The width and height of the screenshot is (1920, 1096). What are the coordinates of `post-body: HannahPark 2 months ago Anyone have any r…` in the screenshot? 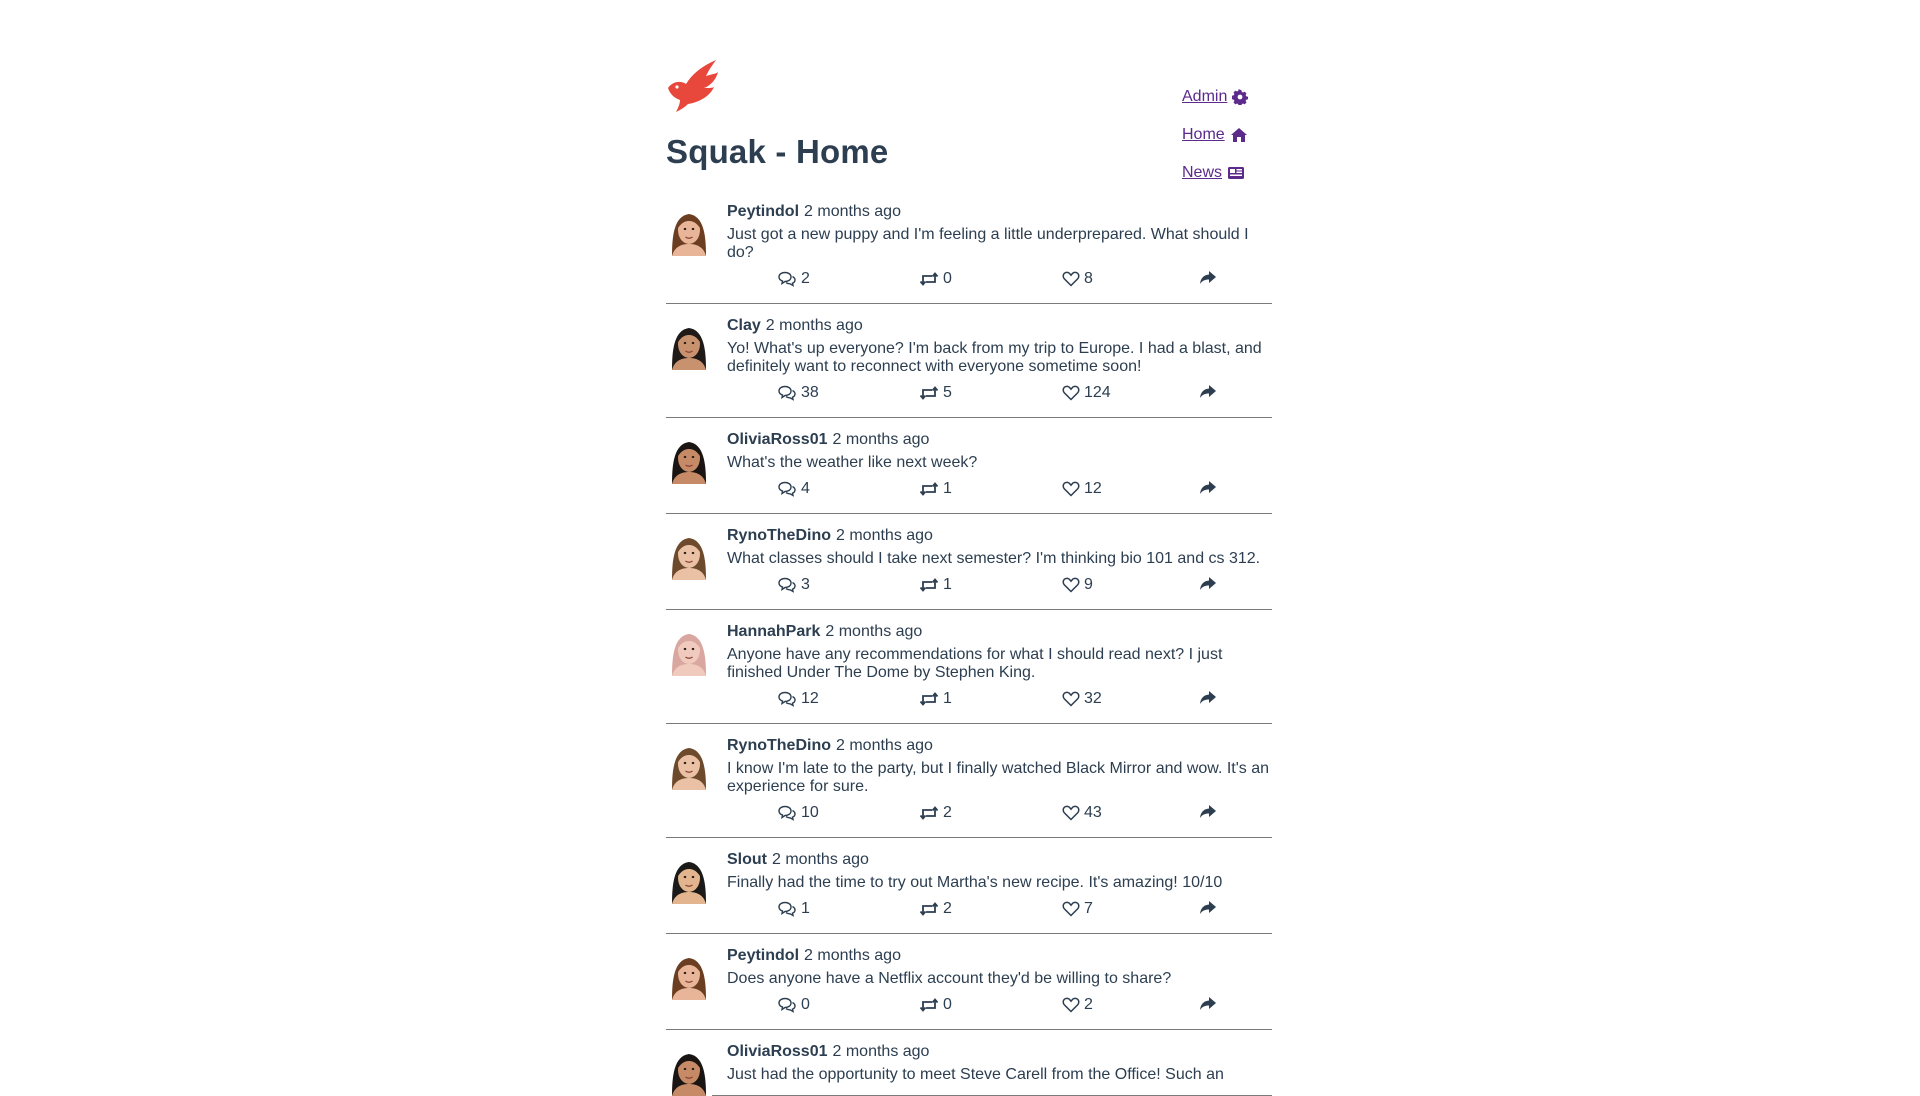 It's located at (999, 667).